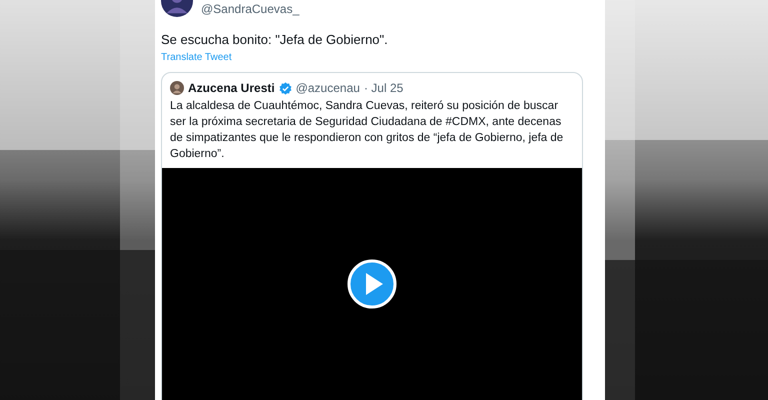 Image resolution: width=768 pixels, height=400 pixels. I want to click on avatar, so click(177, 88).